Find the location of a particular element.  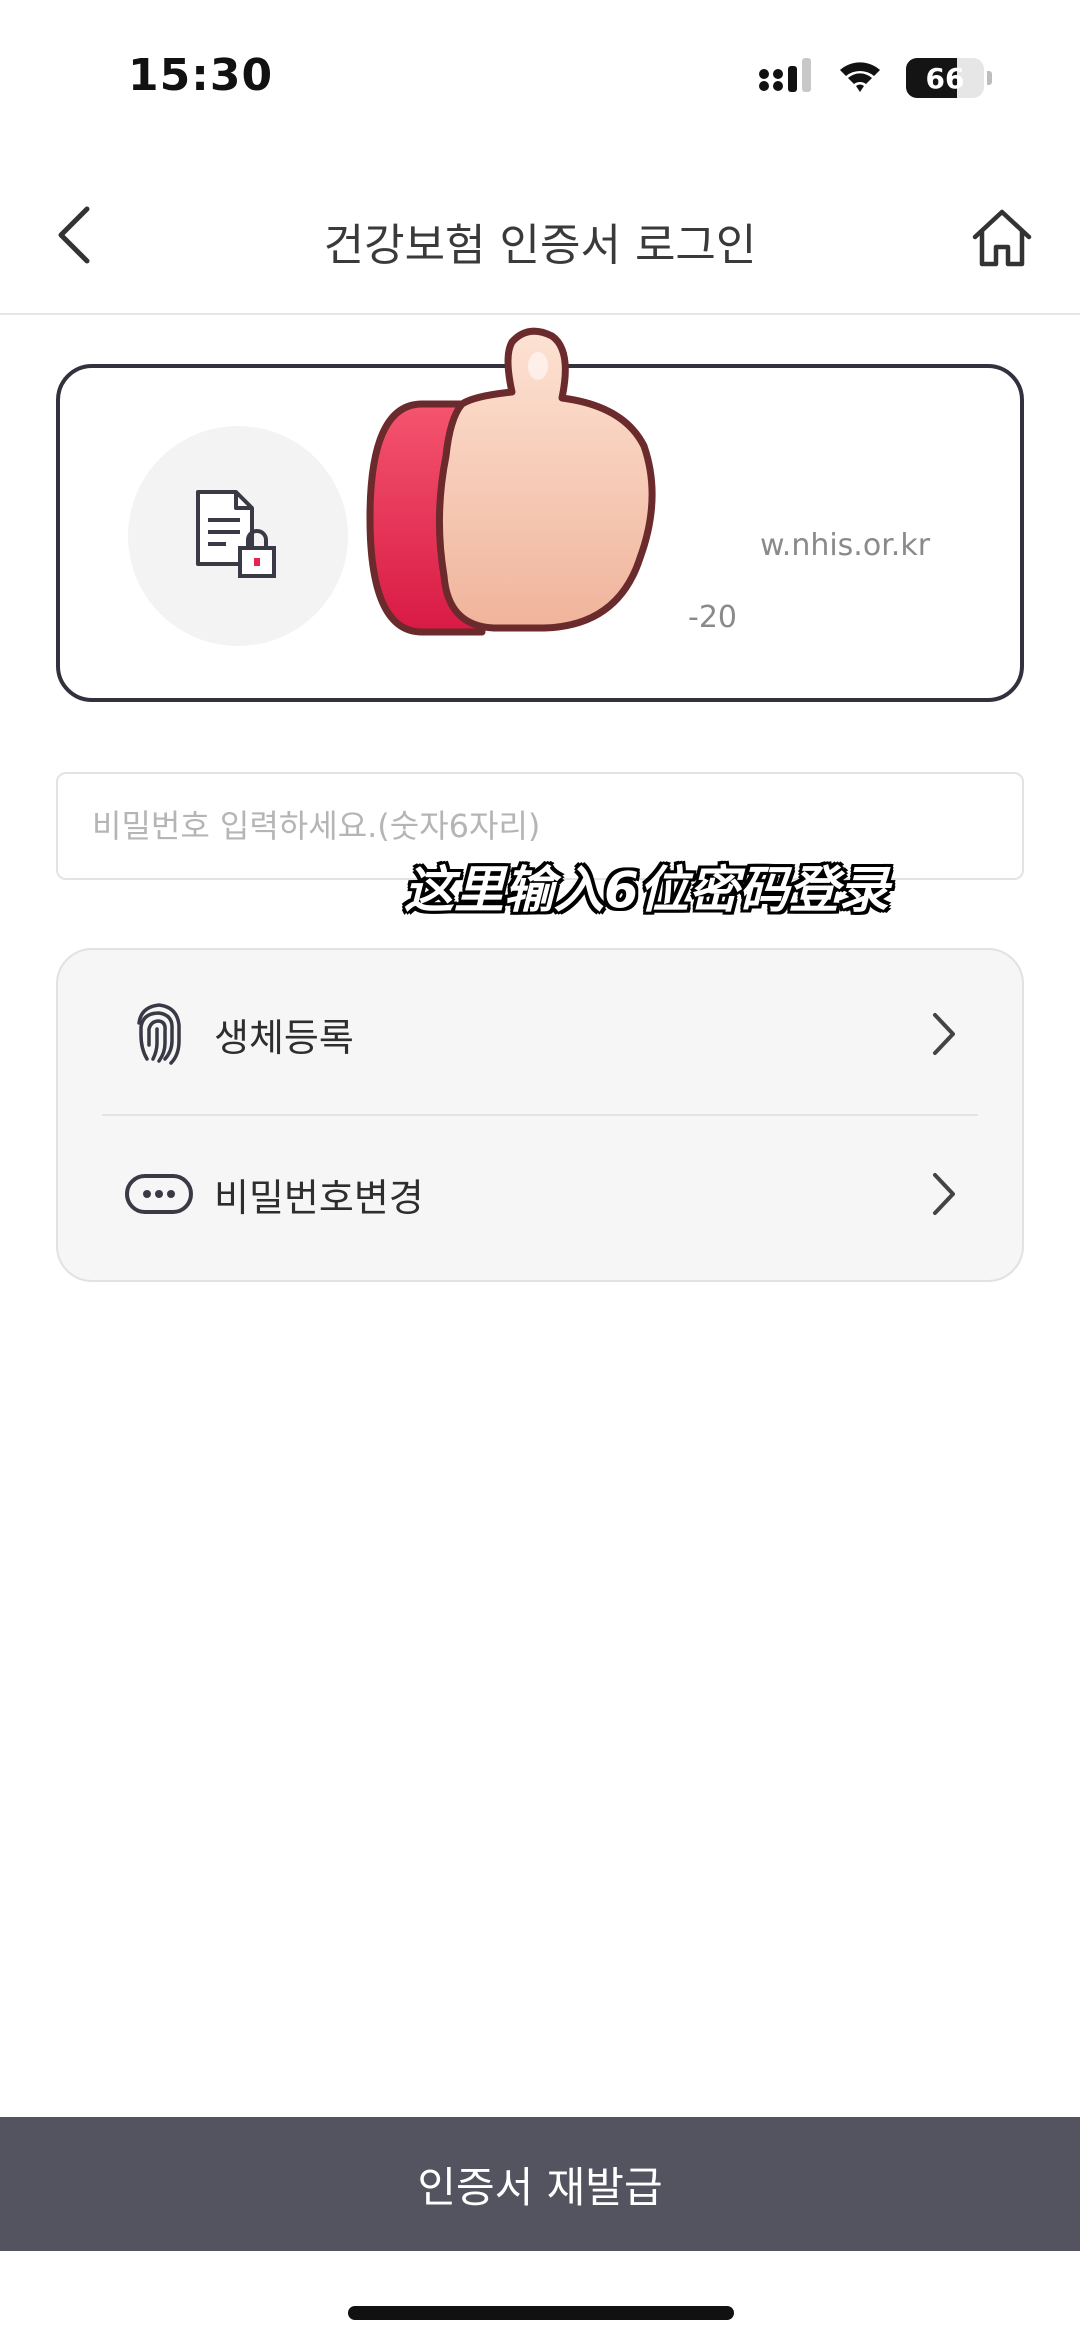

options-menu: 생체등록 비밀번호변경 is located at coordinates (540, 1115).